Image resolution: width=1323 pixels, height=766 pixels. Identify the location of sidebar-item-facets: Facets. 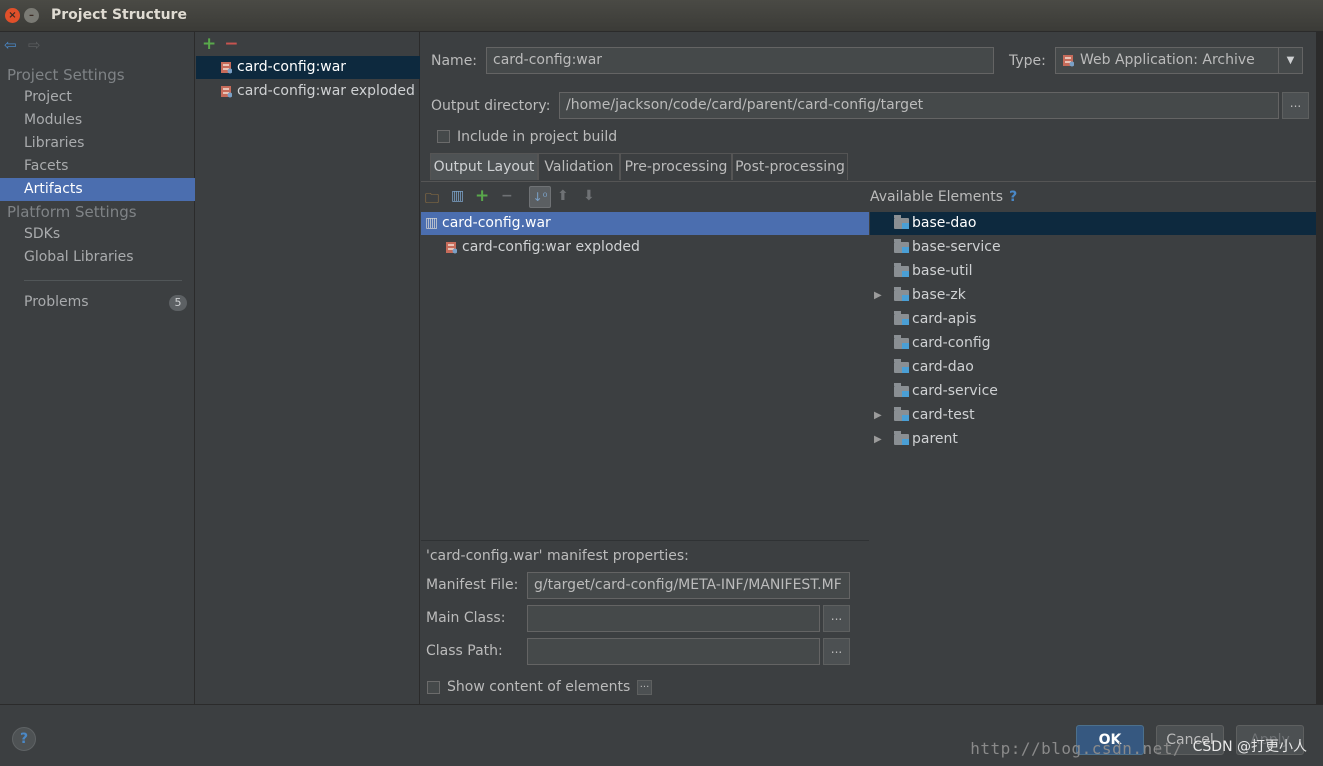
(97, 166).